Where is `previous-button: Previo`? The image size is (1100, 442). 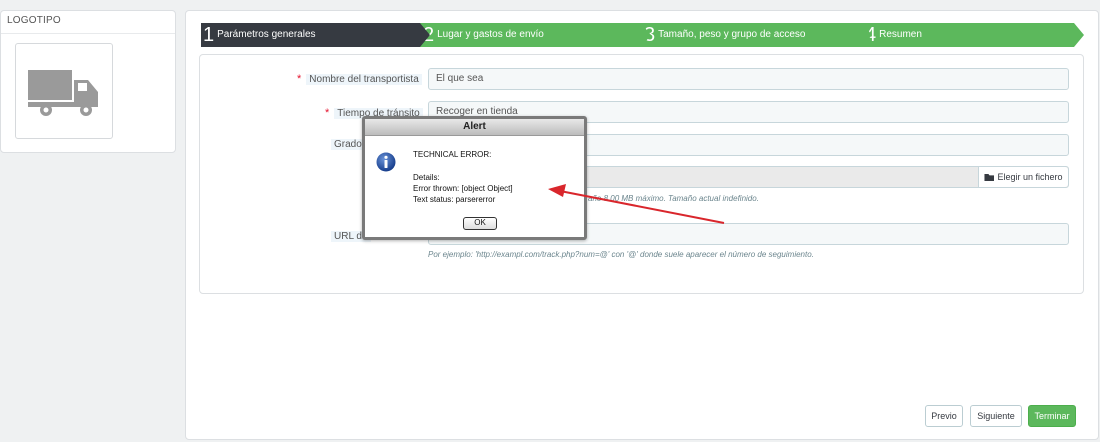 previous-button: Previo is located at coordinates (944, 416).